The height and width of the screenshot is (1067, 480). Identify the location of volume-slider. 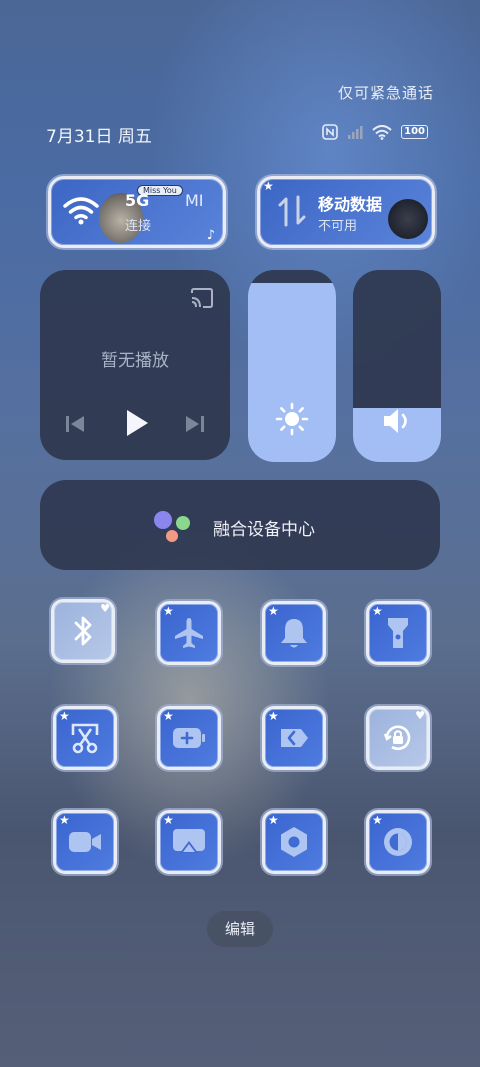
(397, 366).